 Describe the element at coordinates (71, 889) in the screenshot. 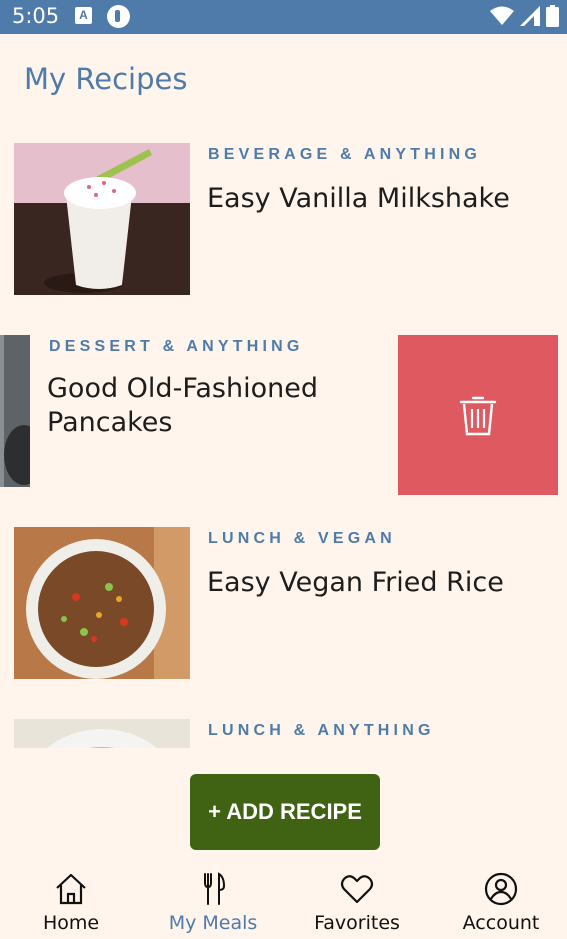

I see `home-icon` at that location.